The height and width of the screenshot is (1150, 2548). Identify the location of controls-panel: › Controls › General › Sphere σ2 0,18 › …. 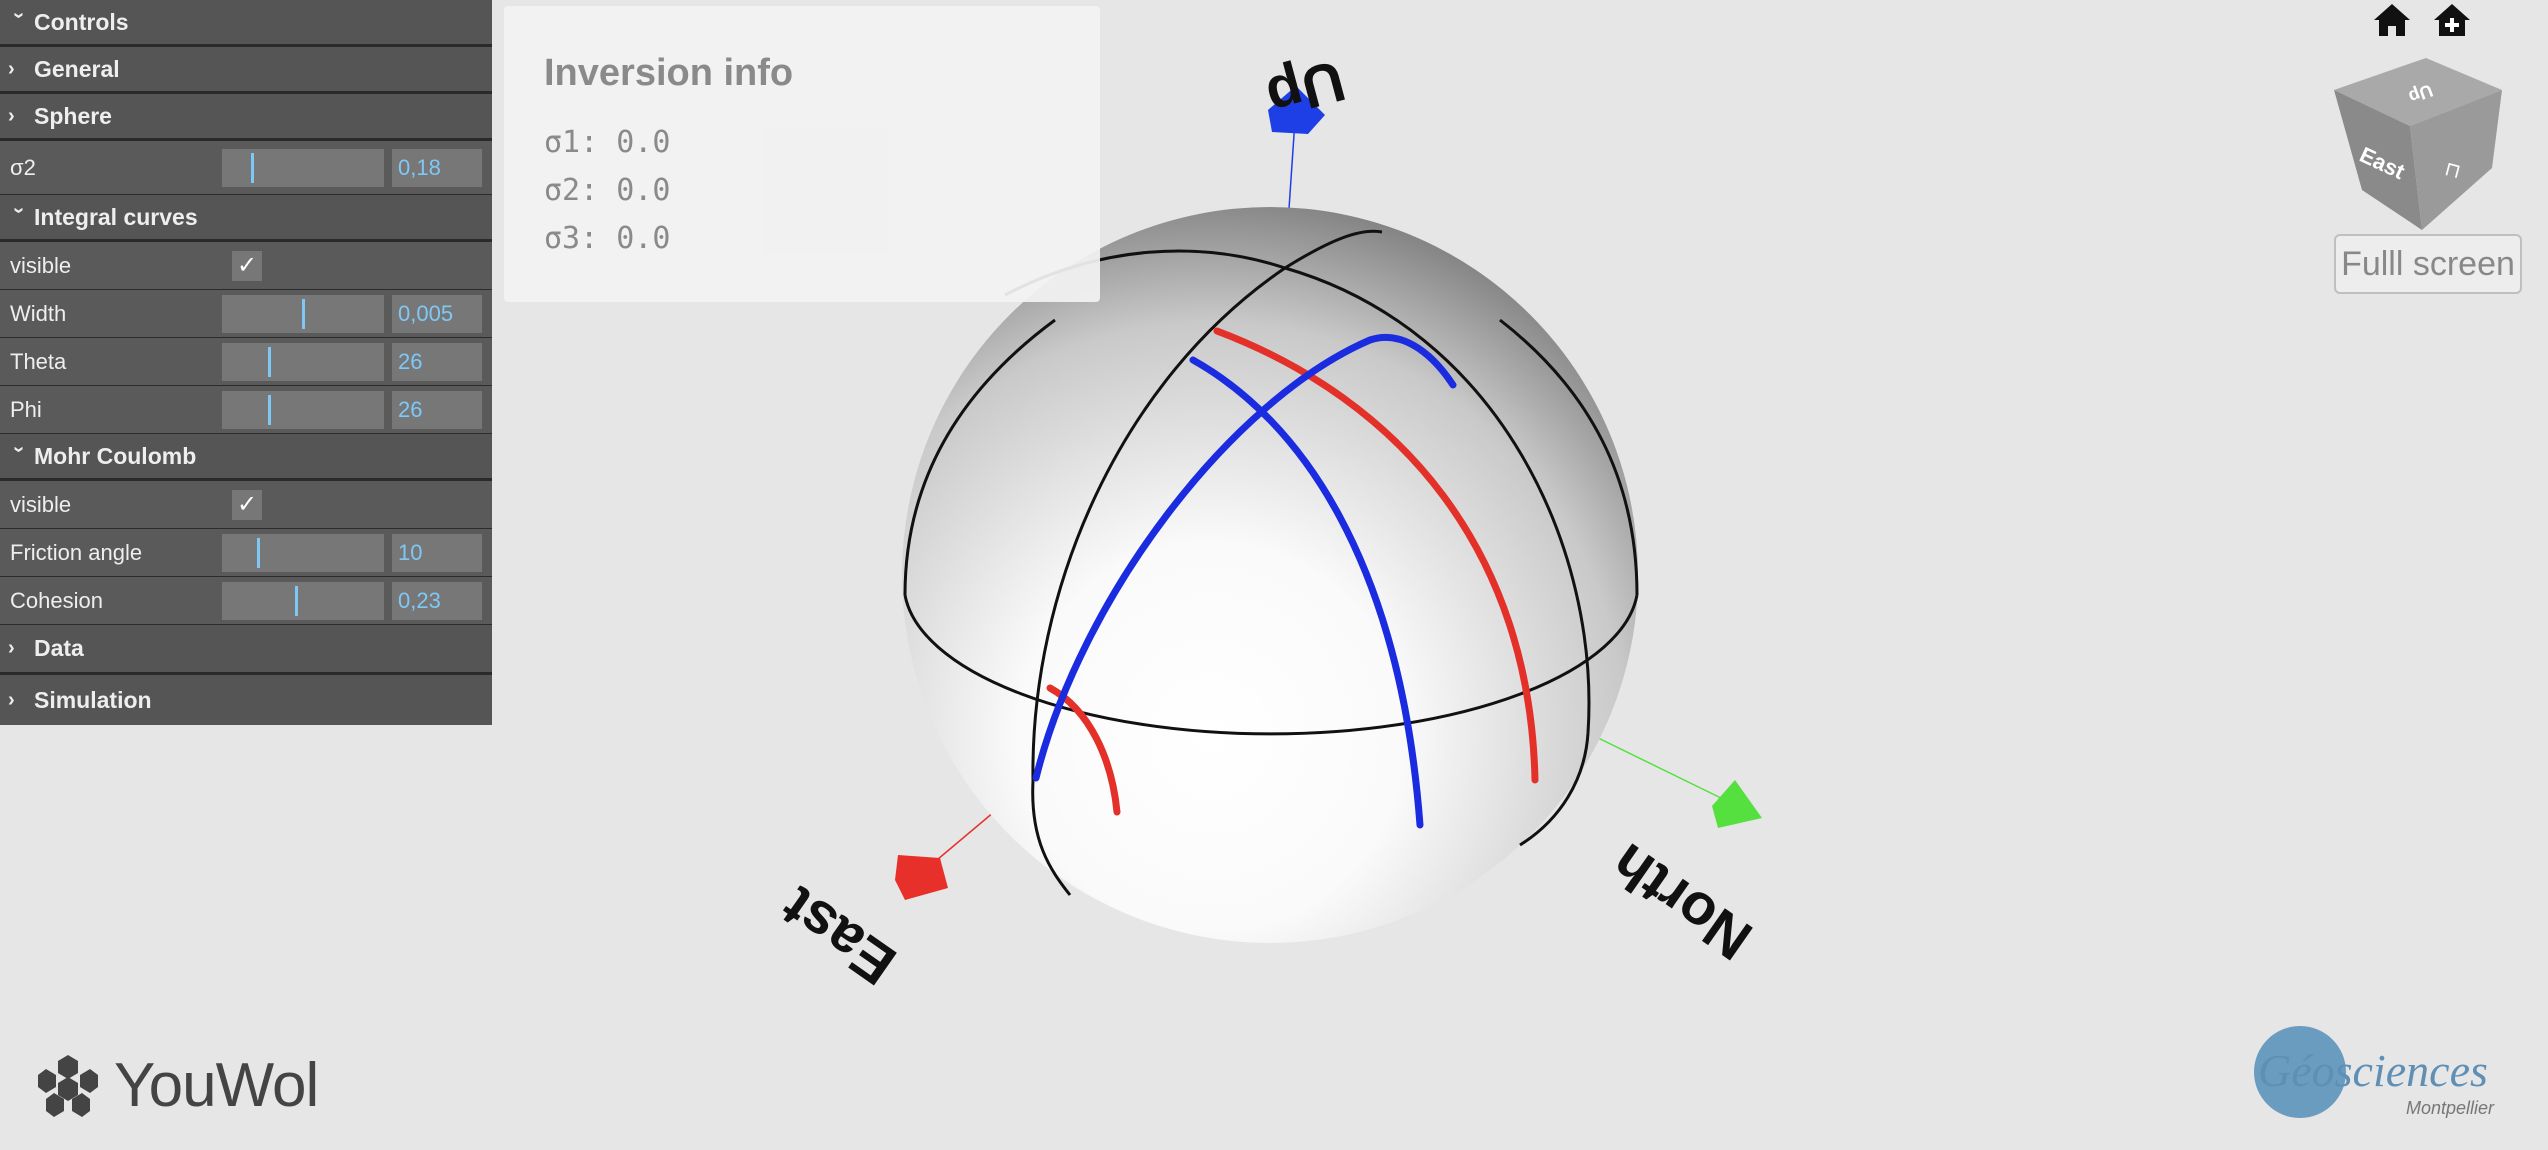
(246, 362).